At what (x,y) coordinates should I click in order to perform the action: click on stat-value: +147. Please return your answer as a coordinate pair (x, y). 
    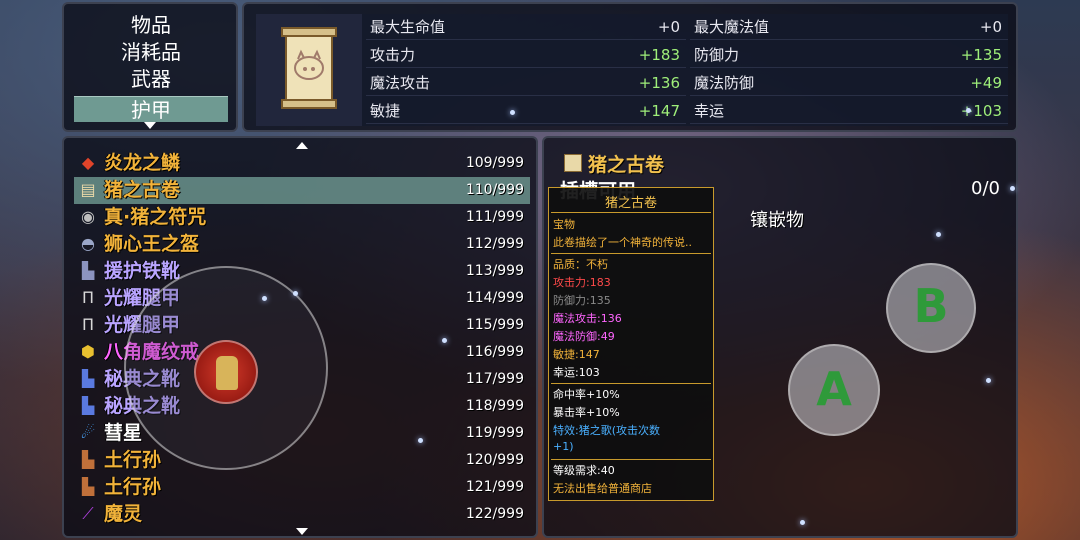
    Looking at the image, I should click on (659, 111).